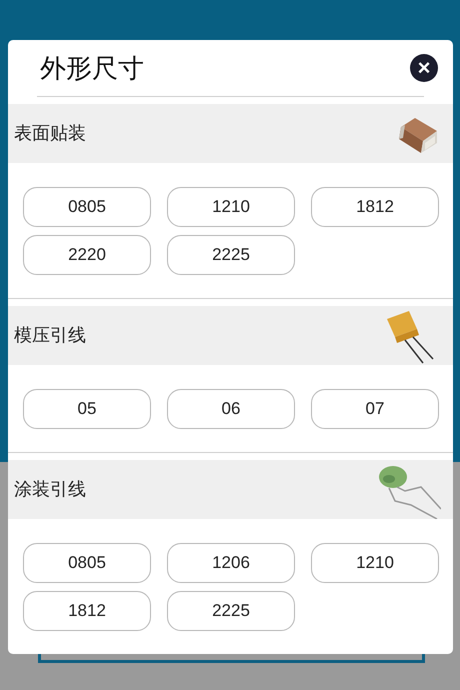 This screenshot has width=460, height=690. What do you see at coordinates (50, 133) in the screenshot?
I see `section-title: 表面贴装` at bounding box center [50, 133].